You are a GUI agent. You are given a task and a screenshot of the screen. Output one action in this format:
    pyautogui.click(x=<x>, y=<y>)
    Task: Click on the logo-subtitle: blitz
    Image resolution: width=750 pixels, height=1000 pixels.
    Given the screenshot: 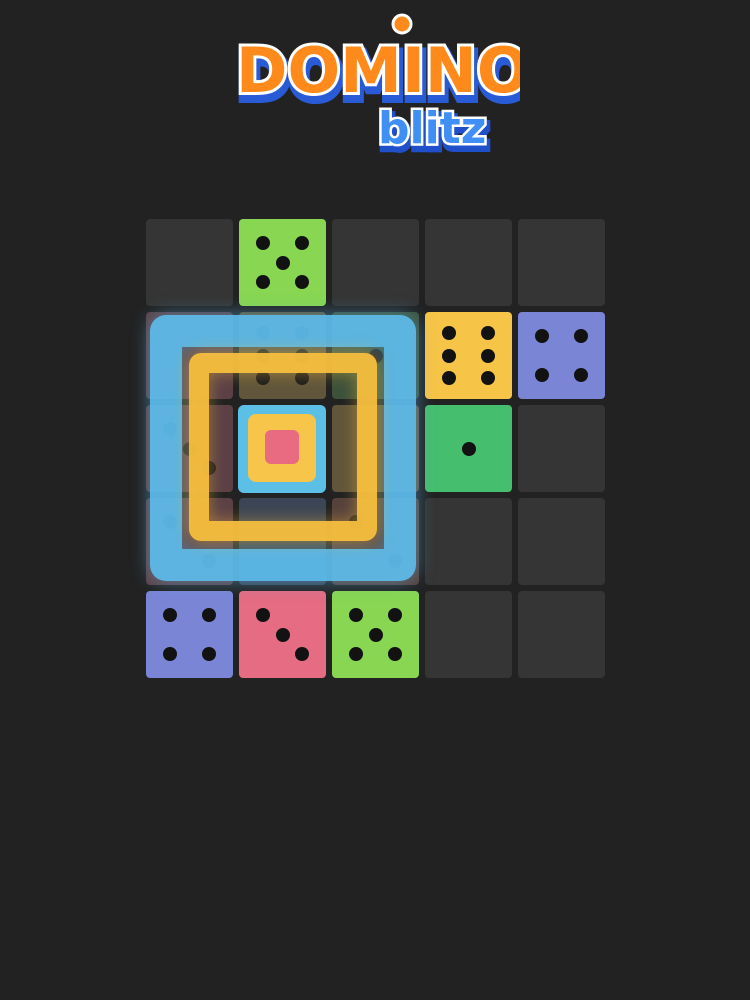 What is the action you would take?
    pyautogui.click(x=432, y=128)
    